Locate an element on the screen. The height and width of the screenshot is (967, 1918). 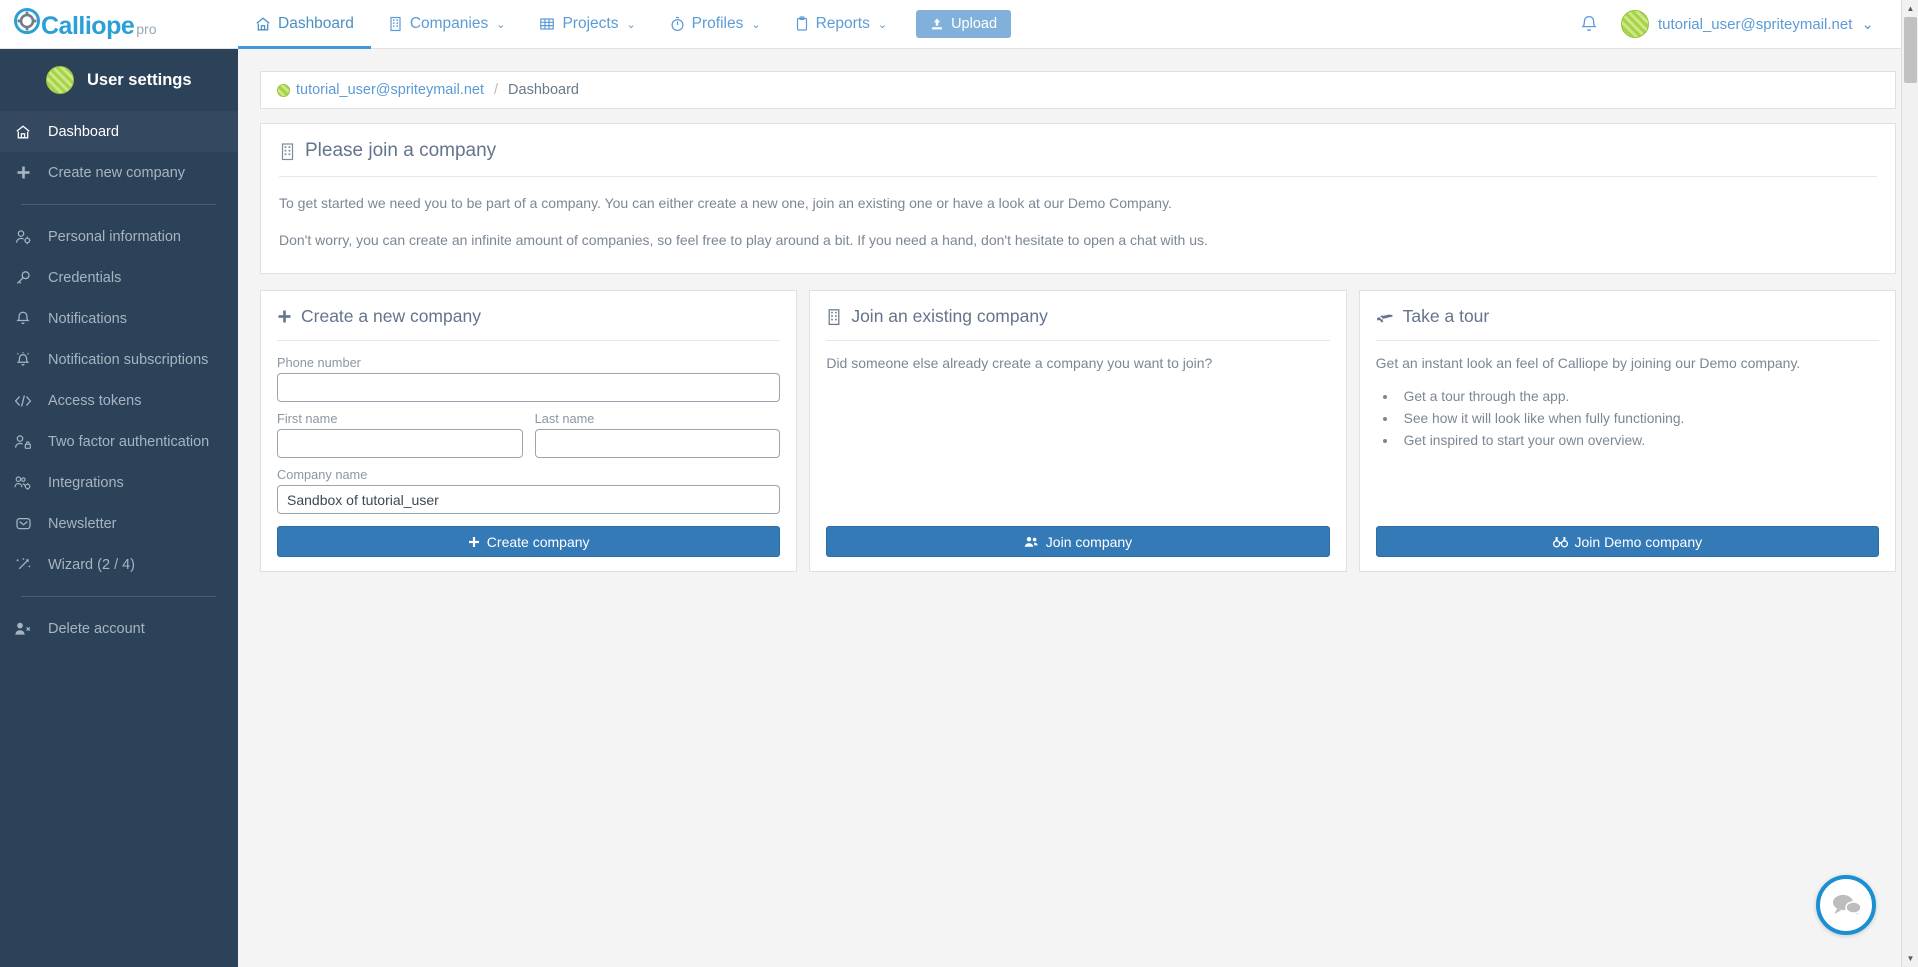
sidebar-item-notifications: Notifications is located at coordinates (119, 318).